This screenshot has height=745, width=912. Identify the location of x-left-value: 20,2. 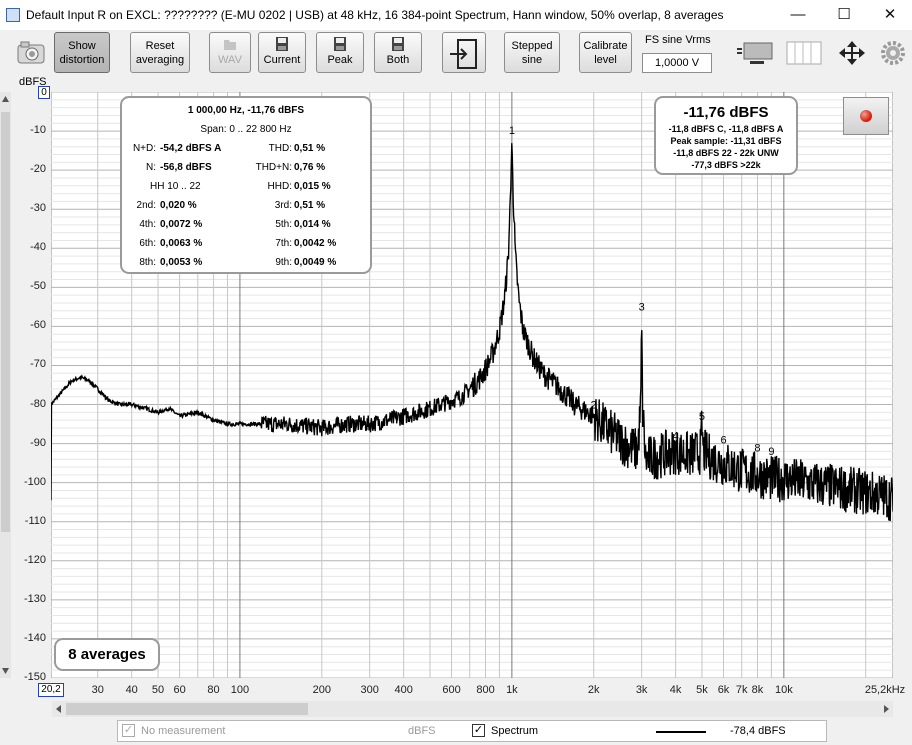
(51, 689).